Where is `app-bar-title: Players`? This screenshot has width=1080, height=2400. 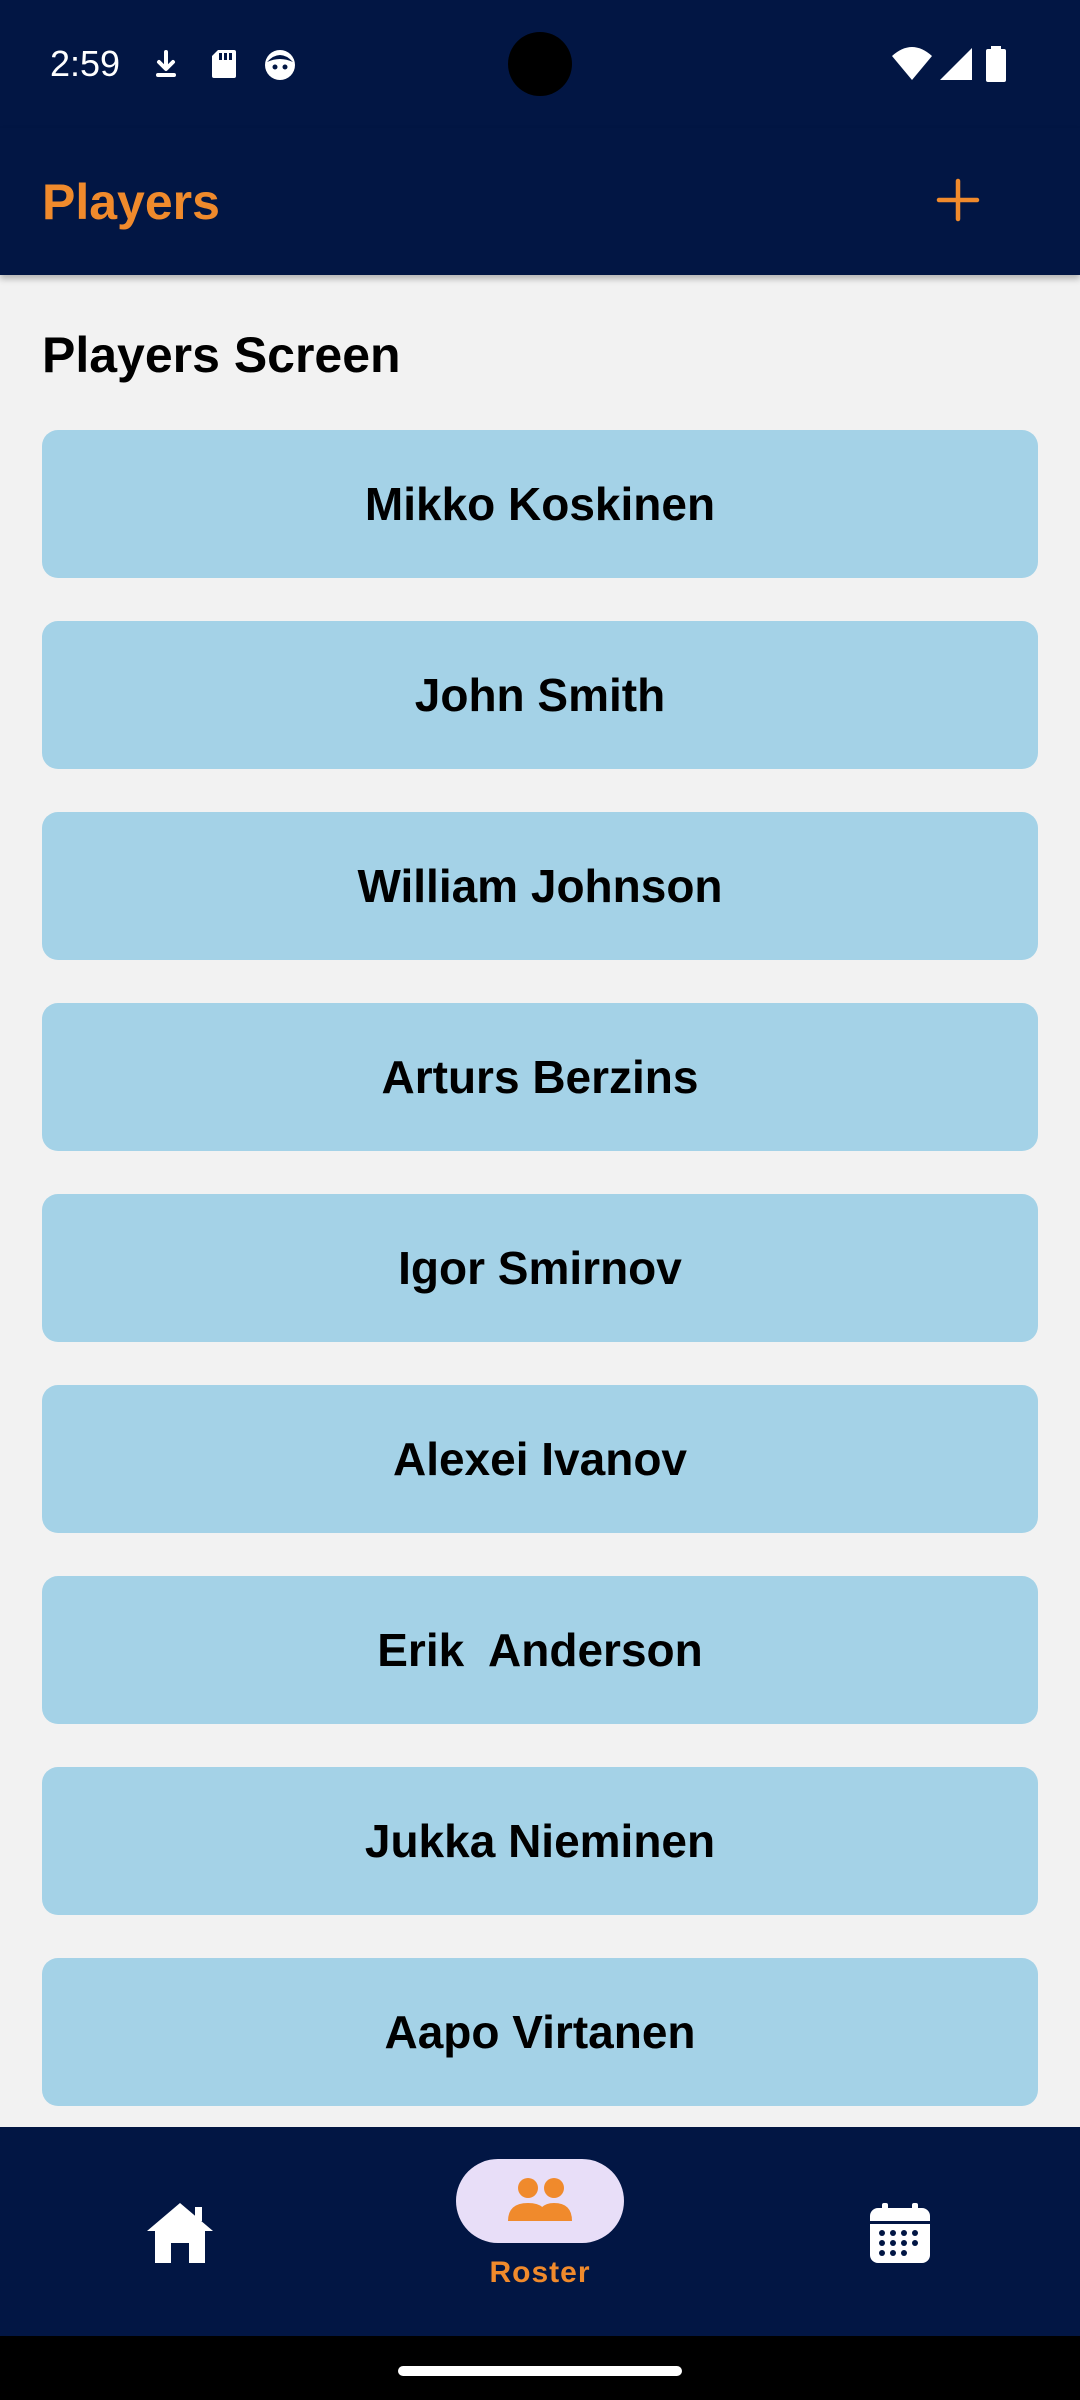
app-bar-title: Players is located at coordinates (131, 202).